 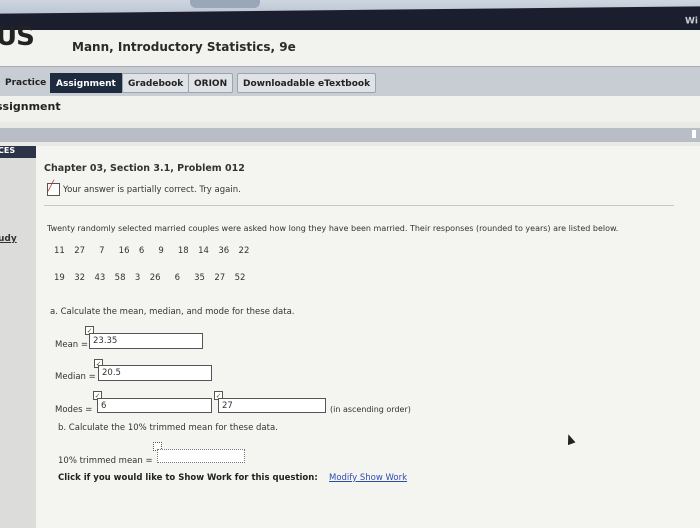 What do you see at coordinates (17, 37) in the screenshot?
I see `logo: US` at bounding box center [17, 37].